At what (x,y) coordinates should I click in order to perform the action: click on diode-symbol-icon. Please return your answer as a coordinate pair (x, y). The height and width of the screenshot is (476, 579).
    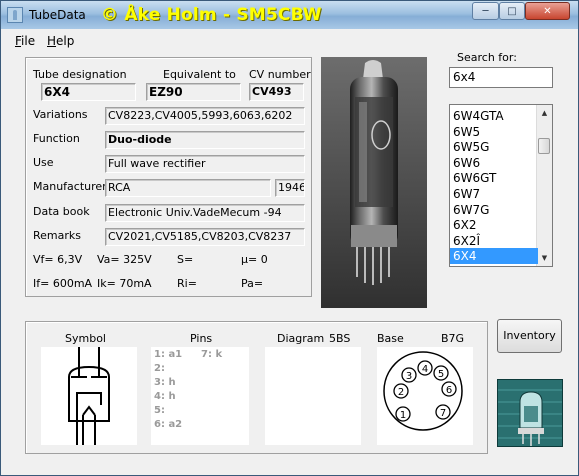
    Looking at the image, I should click on (89, 396).